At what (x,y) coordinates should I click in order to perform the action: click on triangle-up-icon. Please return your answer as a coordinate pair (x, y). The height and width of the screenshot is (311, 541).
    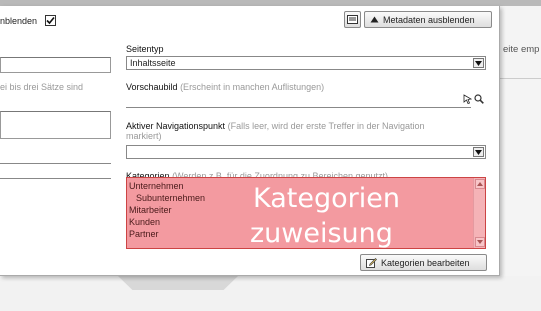
    Looking at the image, I should click on (374, 19).